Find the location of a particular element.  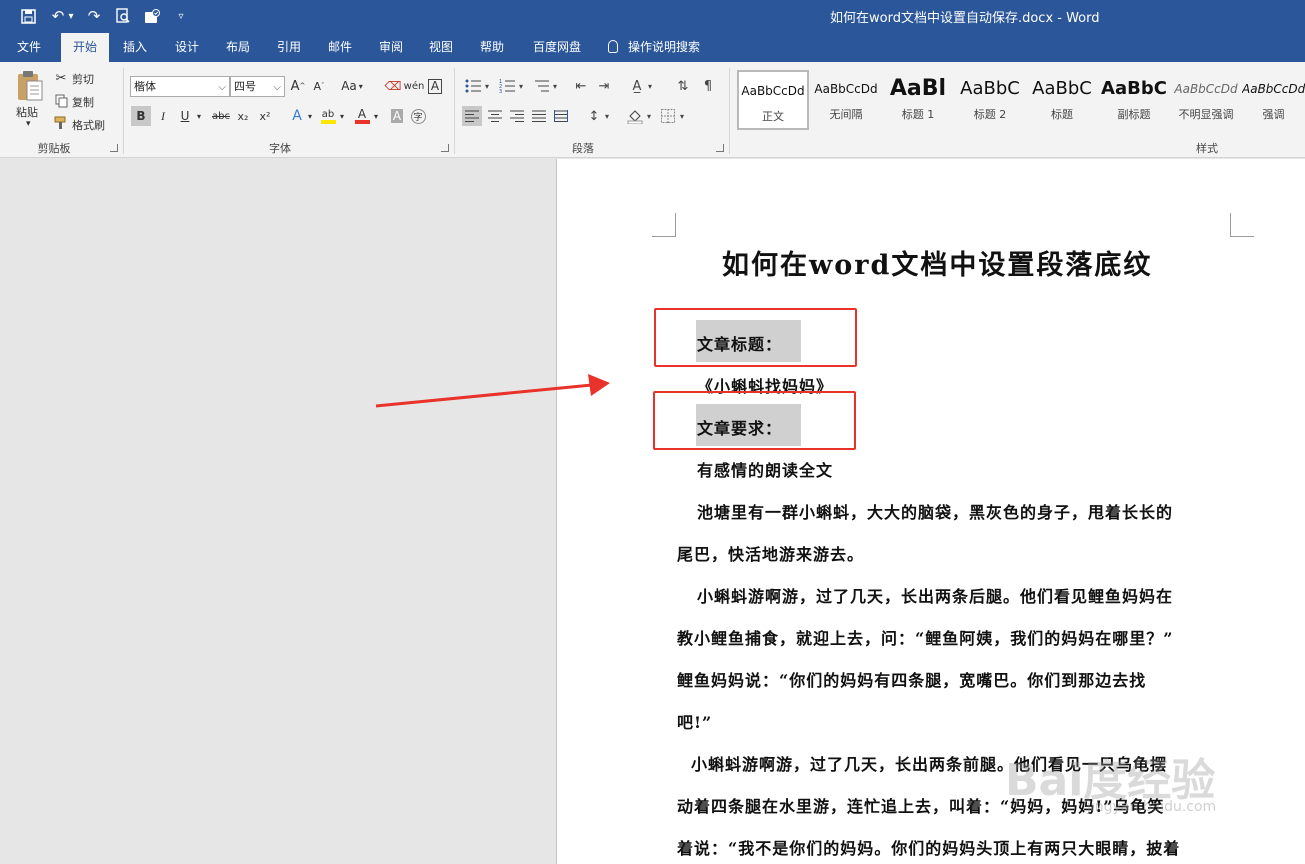

font-name-combo: 楷体 ⌵ is located at coordinates (180, 86).